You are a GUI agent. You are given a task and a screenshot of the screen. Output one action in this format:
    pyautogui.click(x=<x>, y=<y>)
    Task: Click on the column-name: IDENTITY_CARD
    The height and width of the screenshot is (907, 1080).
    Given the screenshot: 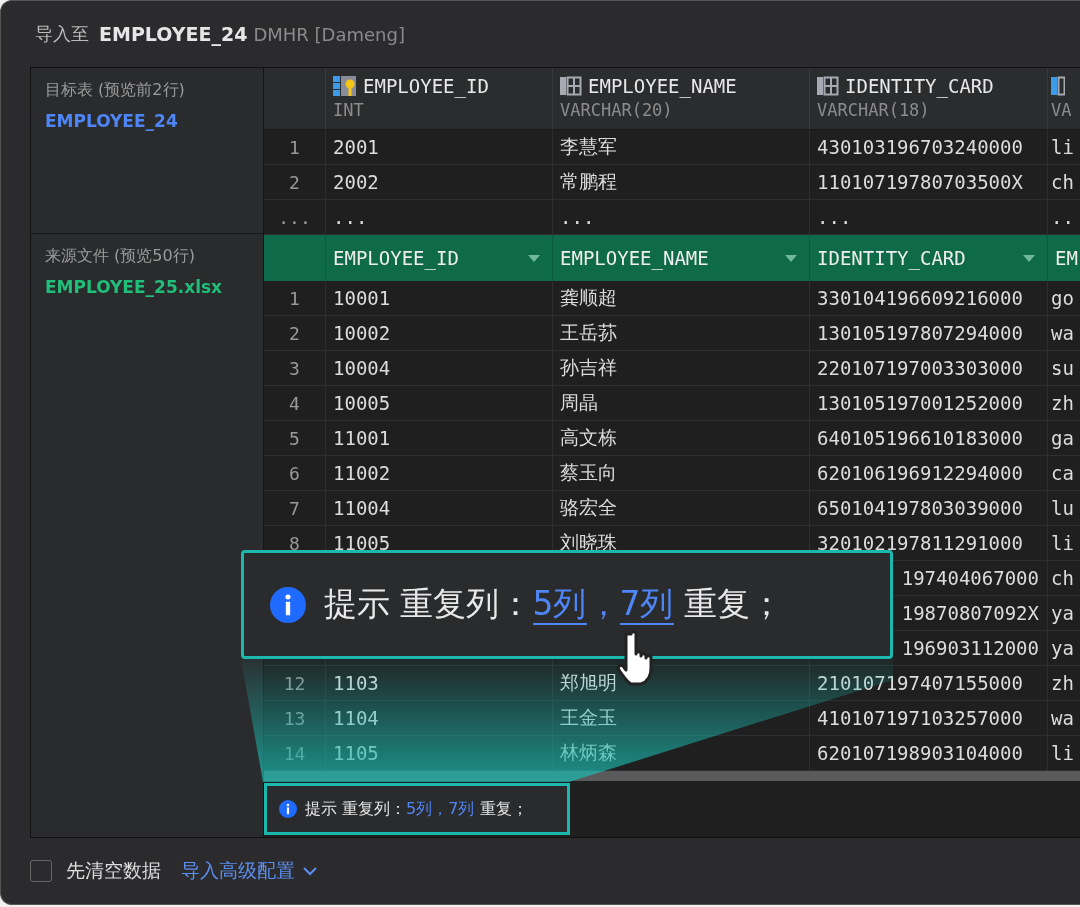 What is the action you would take?
    pyautogui.click(x=919, y=86)
    